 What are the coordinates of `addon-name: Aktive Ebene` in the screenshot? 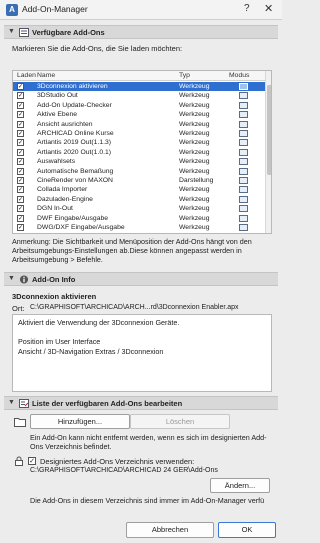 It's located at (57, 115).